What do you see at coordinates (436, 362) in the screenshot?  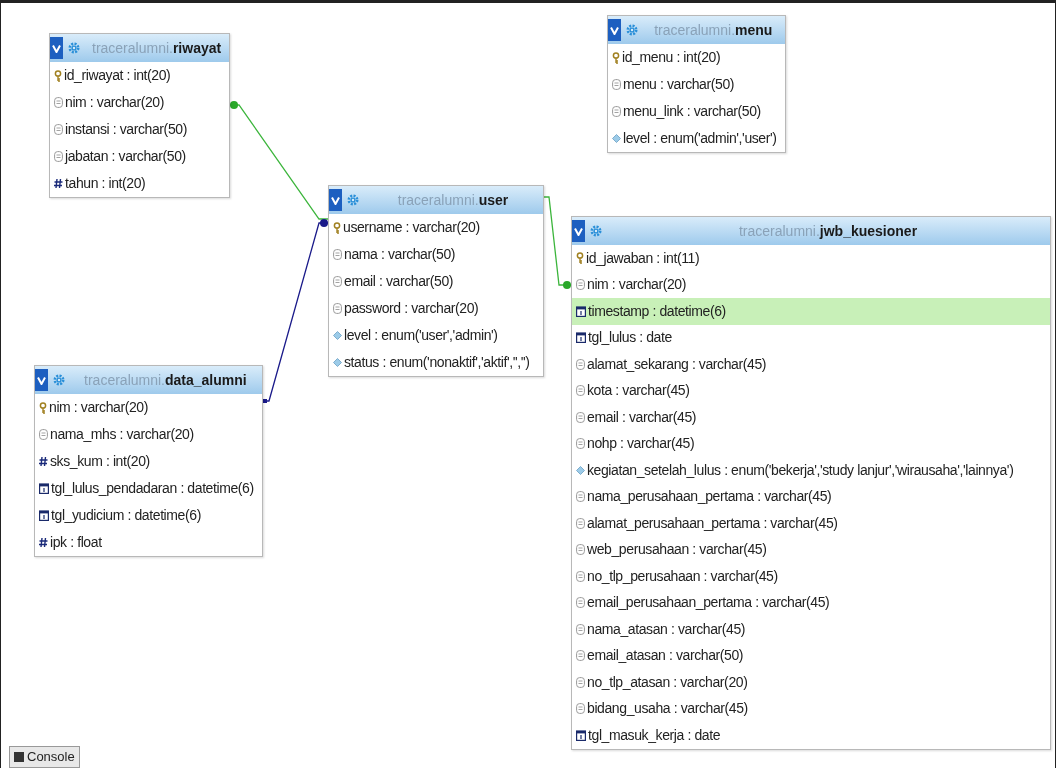 I see `column-row: status : enum('nonaktif','aktif','','')` at bounding box center [436, 362].